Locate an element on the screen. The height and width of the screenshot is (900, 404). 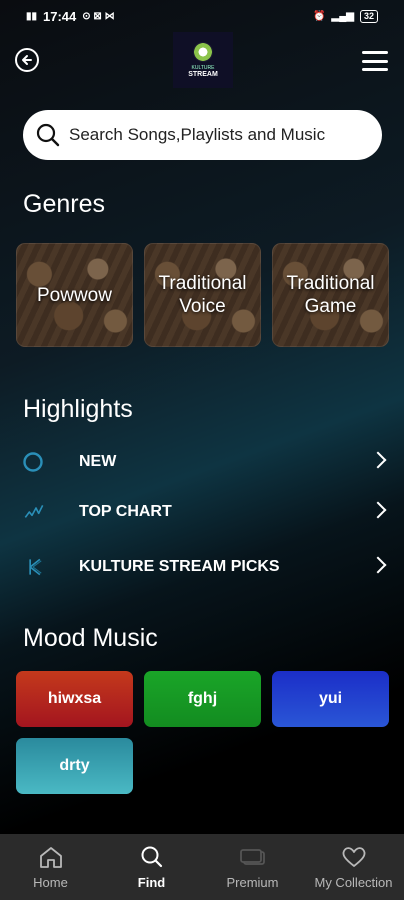
genre-label: Powwow is located at coordinates (74, 295).